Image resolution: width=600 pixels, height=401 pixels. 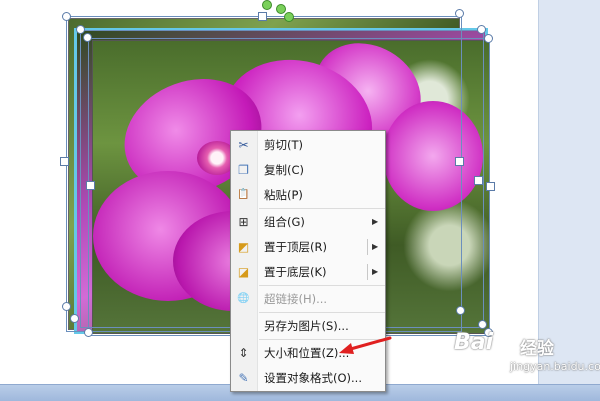 What do you see at coordinates (243, 170) in the screenshot?
I see `copy-icon: ❐` at bounding box center [243, 170].